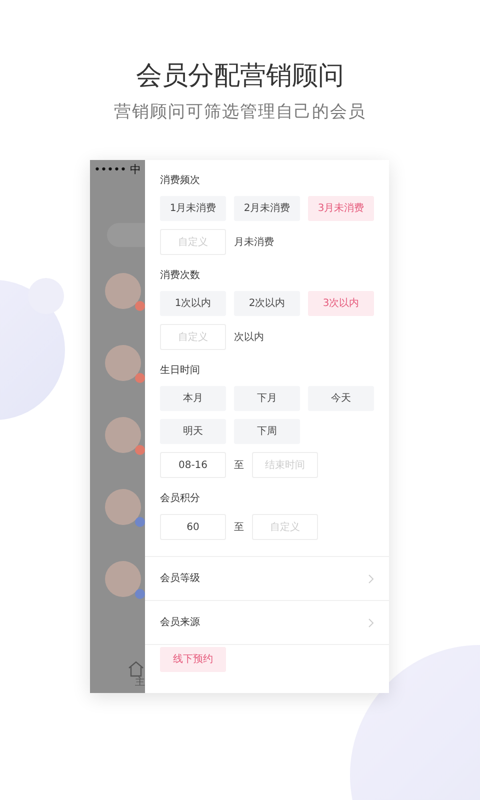  Describe the element at coordinates (240, 112) in the screenshot. I see `subtitle: 营销顾问可筛选管理自己的会员` at that location.